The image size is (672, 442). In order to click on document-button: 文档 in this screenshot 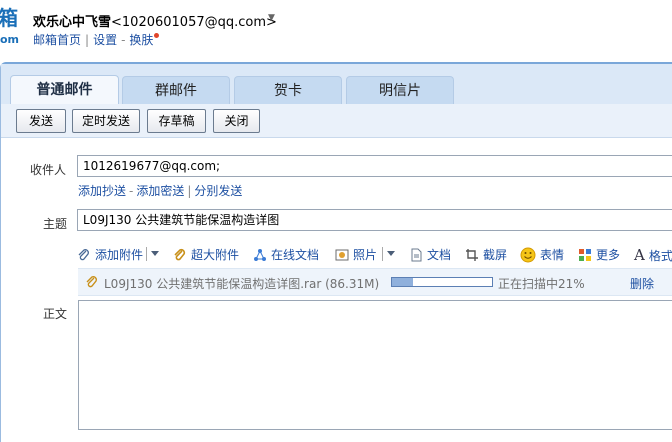, I will do `click(430, 254)`.